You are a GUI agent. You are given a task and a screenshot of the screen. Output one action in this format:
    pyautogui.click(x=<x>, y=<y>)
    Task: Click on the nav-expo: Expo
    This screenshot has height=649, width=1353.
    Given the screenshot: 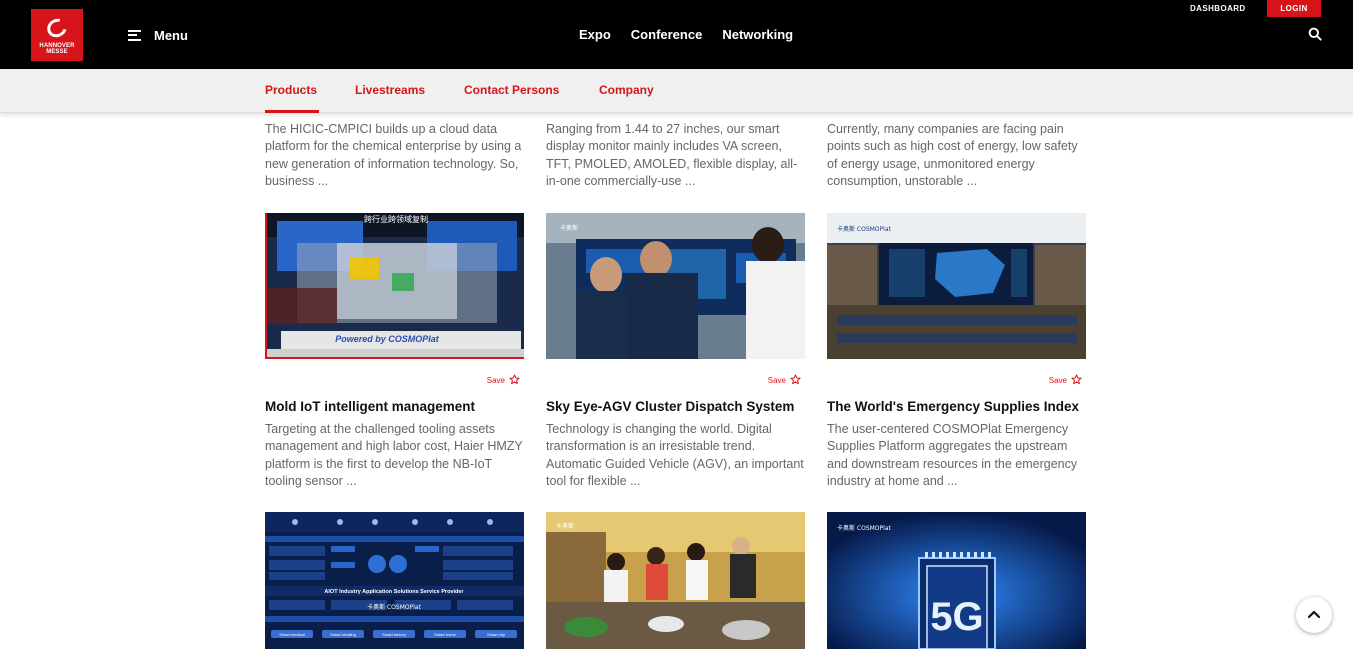 What is the action you would take?
    pyautogui.click(x=595, y=34)
    